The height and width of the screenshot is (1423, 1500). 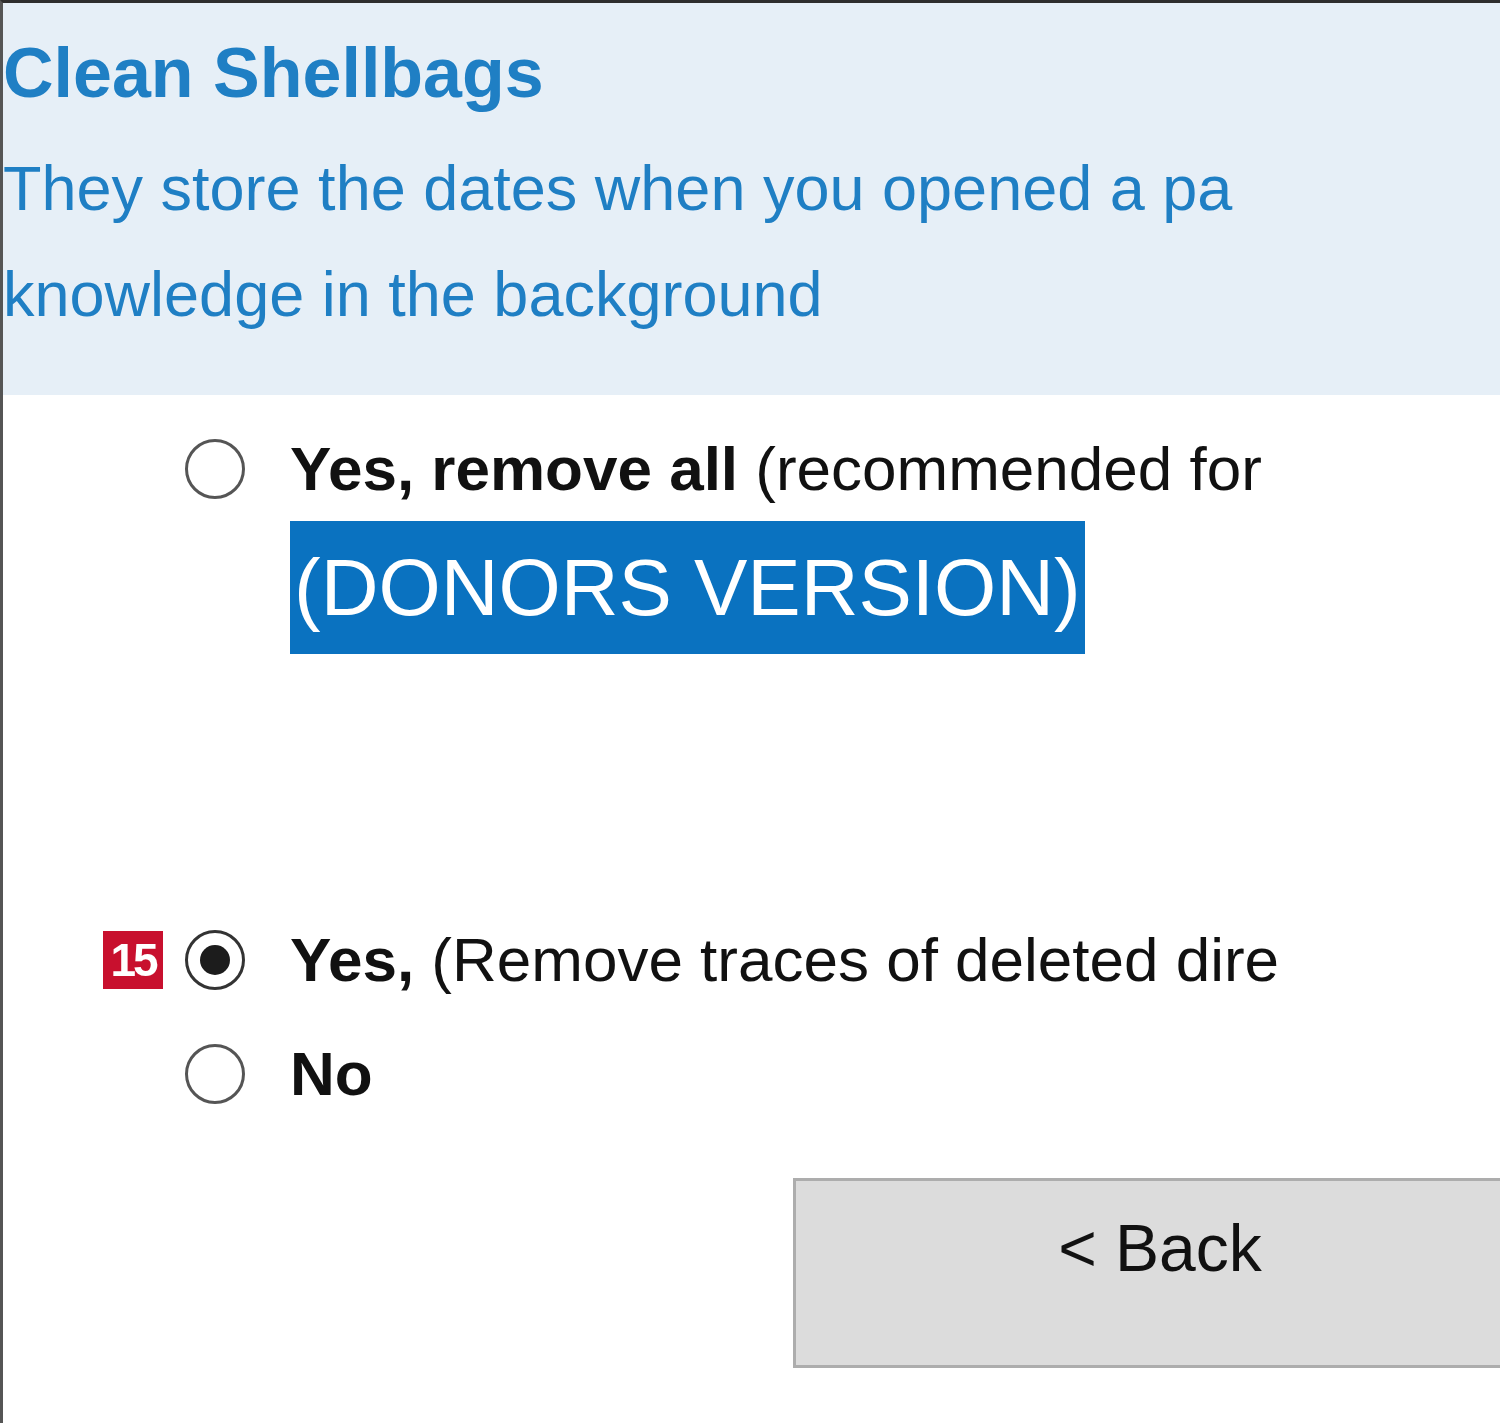 I want to click on page-title: Clean Shellbags, so click(x=274, y=73).